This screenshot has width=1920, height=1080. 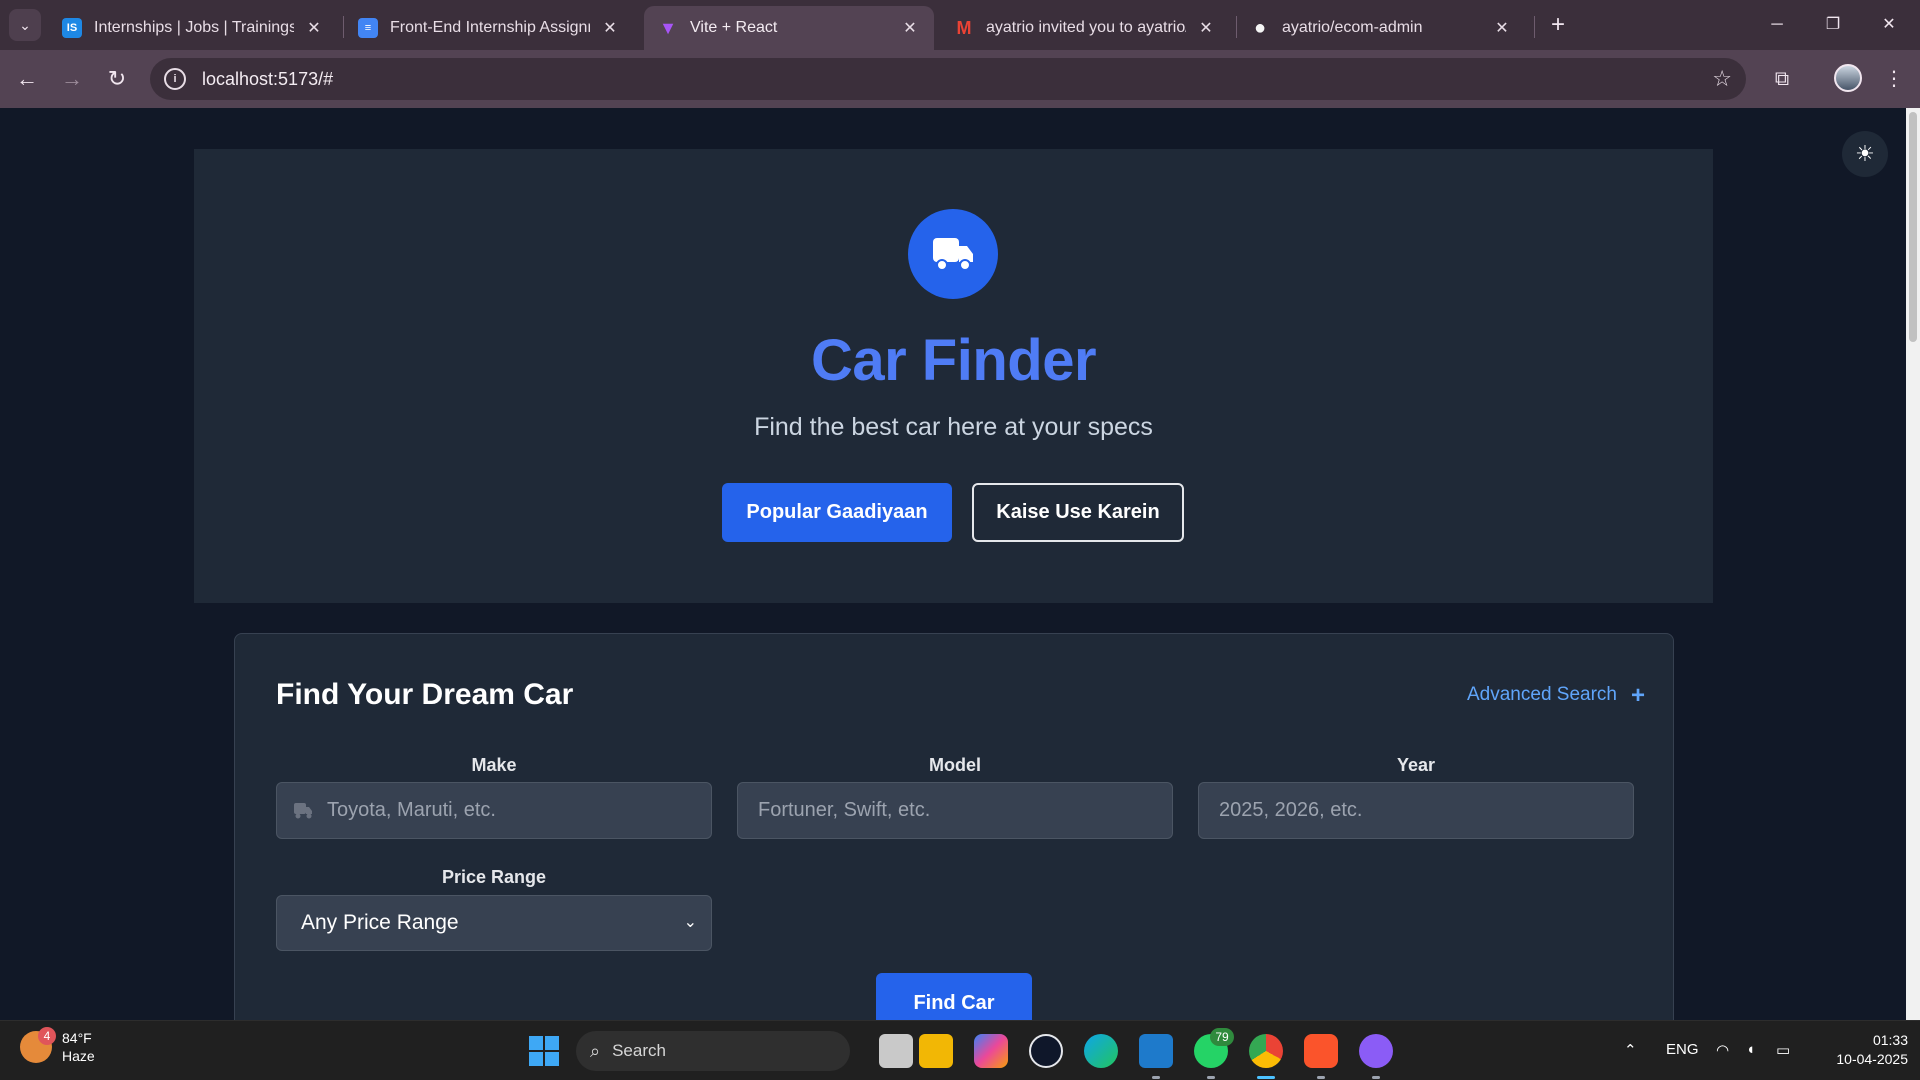 What do you see at coordinates (1913, 564) in the screenshot?
I see `page-scrollbar` at bounding box center [1913, 564].